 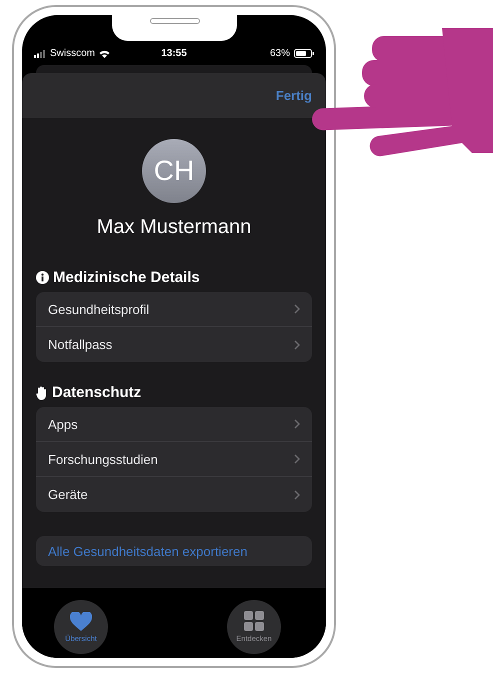 I want to click on grid-icon, so click(x=254, y=621).